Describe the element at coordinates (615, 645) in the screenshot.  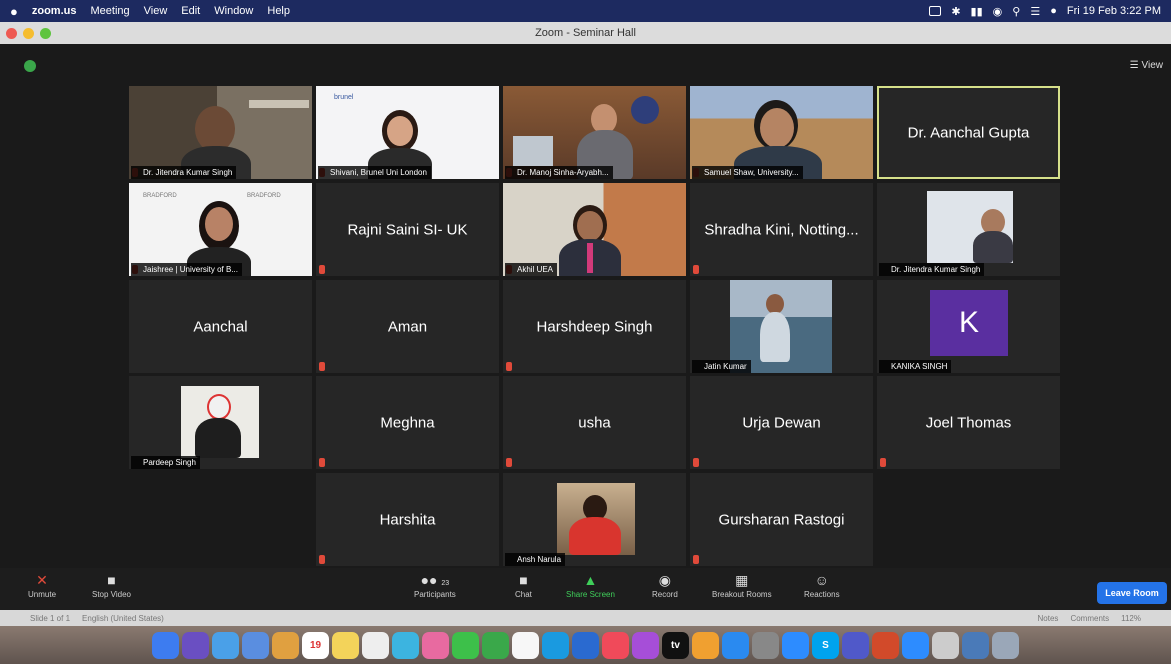
I see `music-icon` at that location.